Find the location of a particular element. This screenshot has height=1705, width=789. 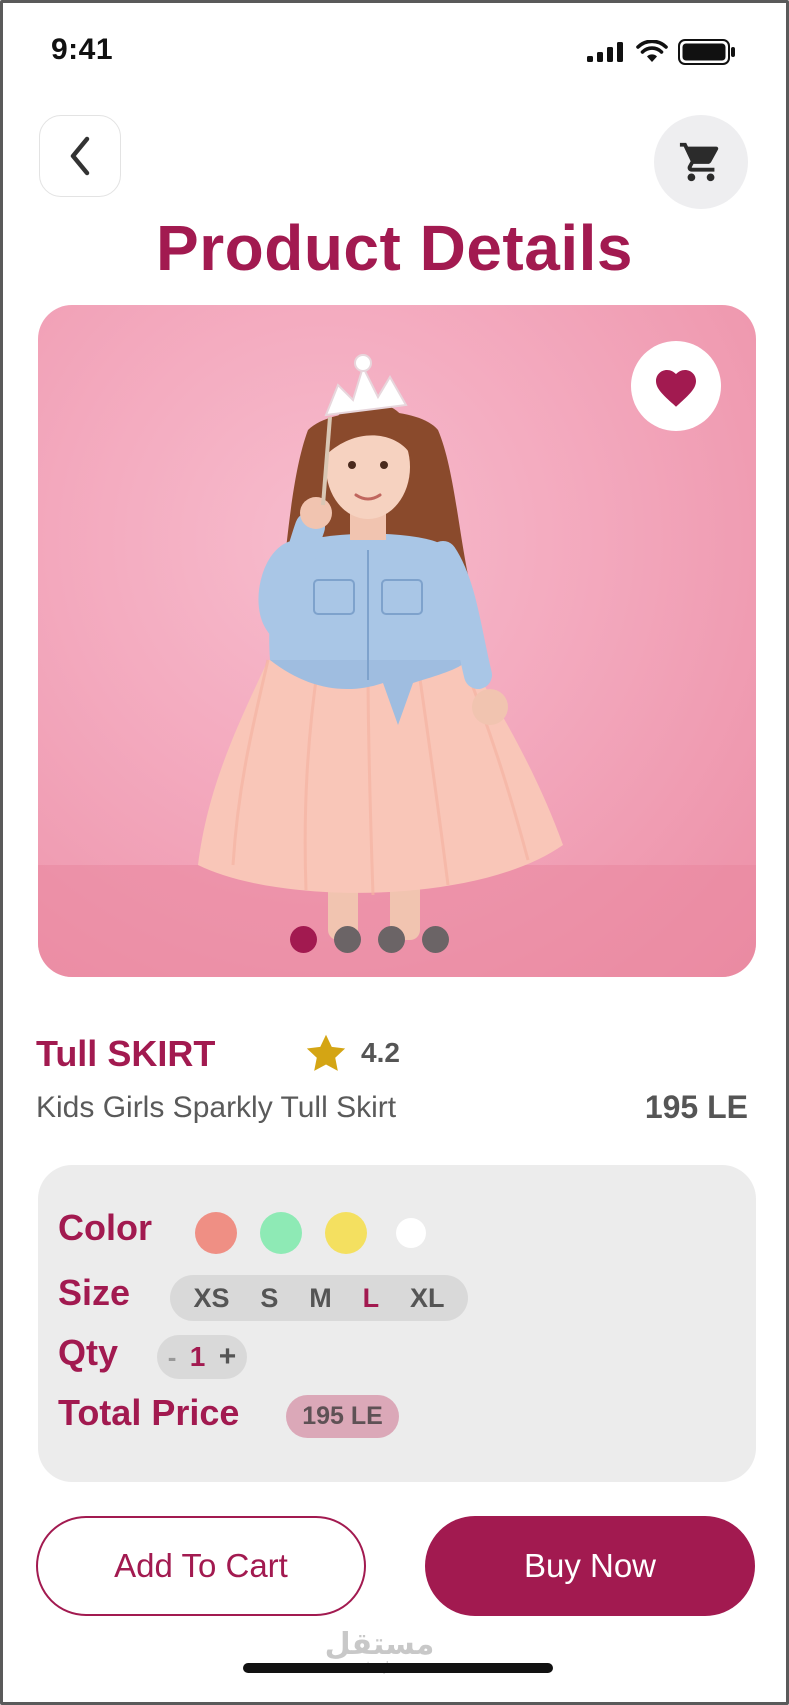

size-option-xs: XS is located at coordinates (211, 1298).